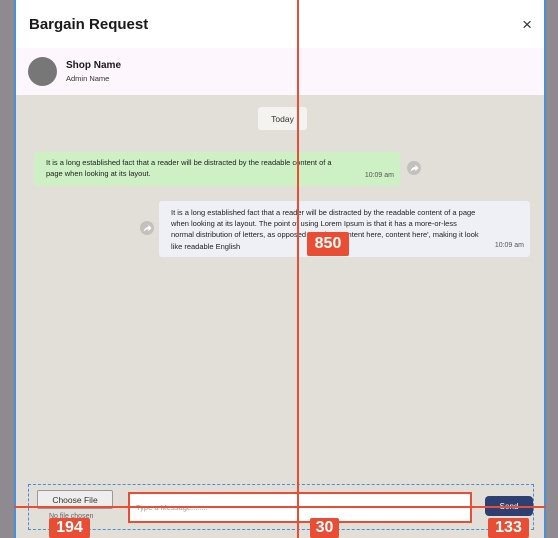  What do you see at coordinates (280, 71) in the screenshot?
I see `shop-info: Shop Name Admin Name` at bounding box center [280, 71].